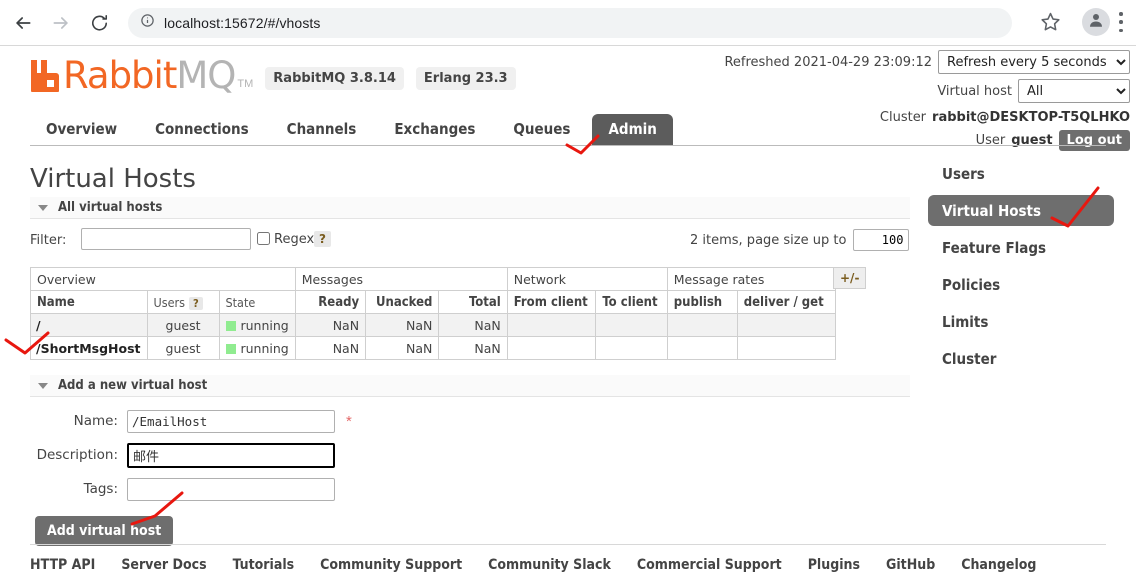 The height and width of the screenshot is (584, 1136). I want to click on column-to-client: To client, so click(631, 302).